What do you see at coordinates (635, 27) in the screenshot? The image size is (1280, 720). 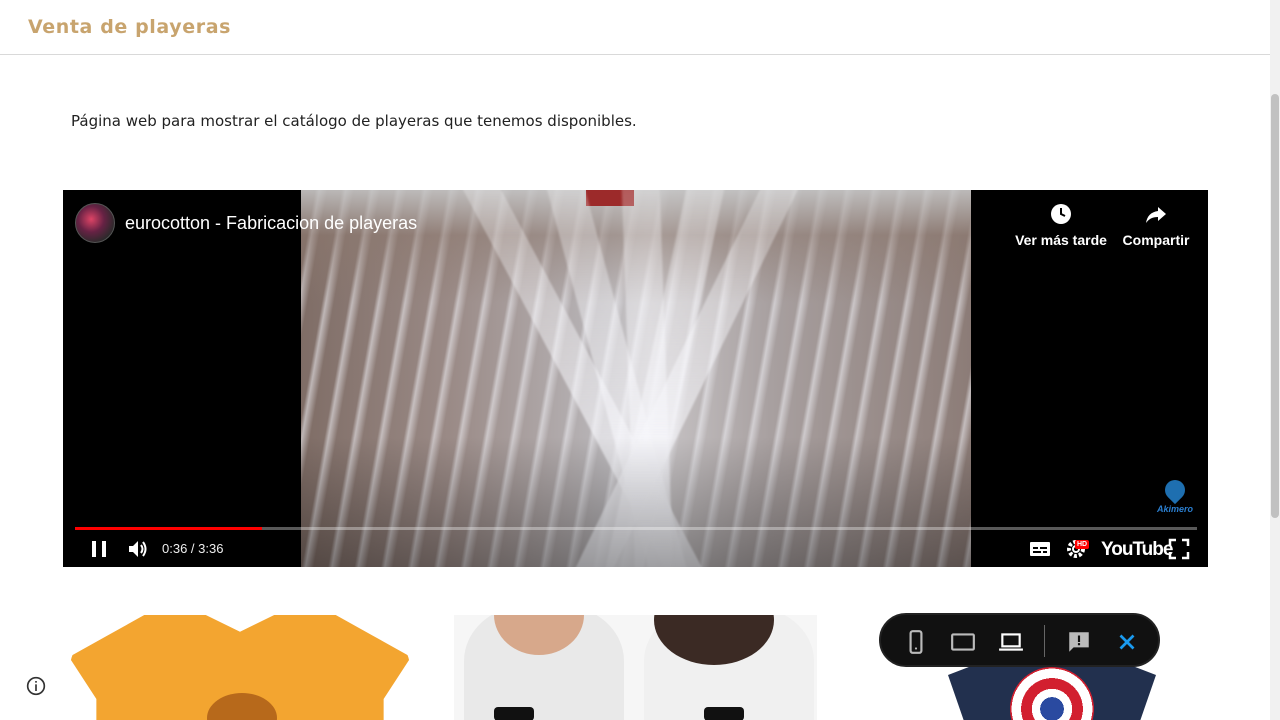 I see `site-header: Venta de playeras` at bounding box center [635, 27].